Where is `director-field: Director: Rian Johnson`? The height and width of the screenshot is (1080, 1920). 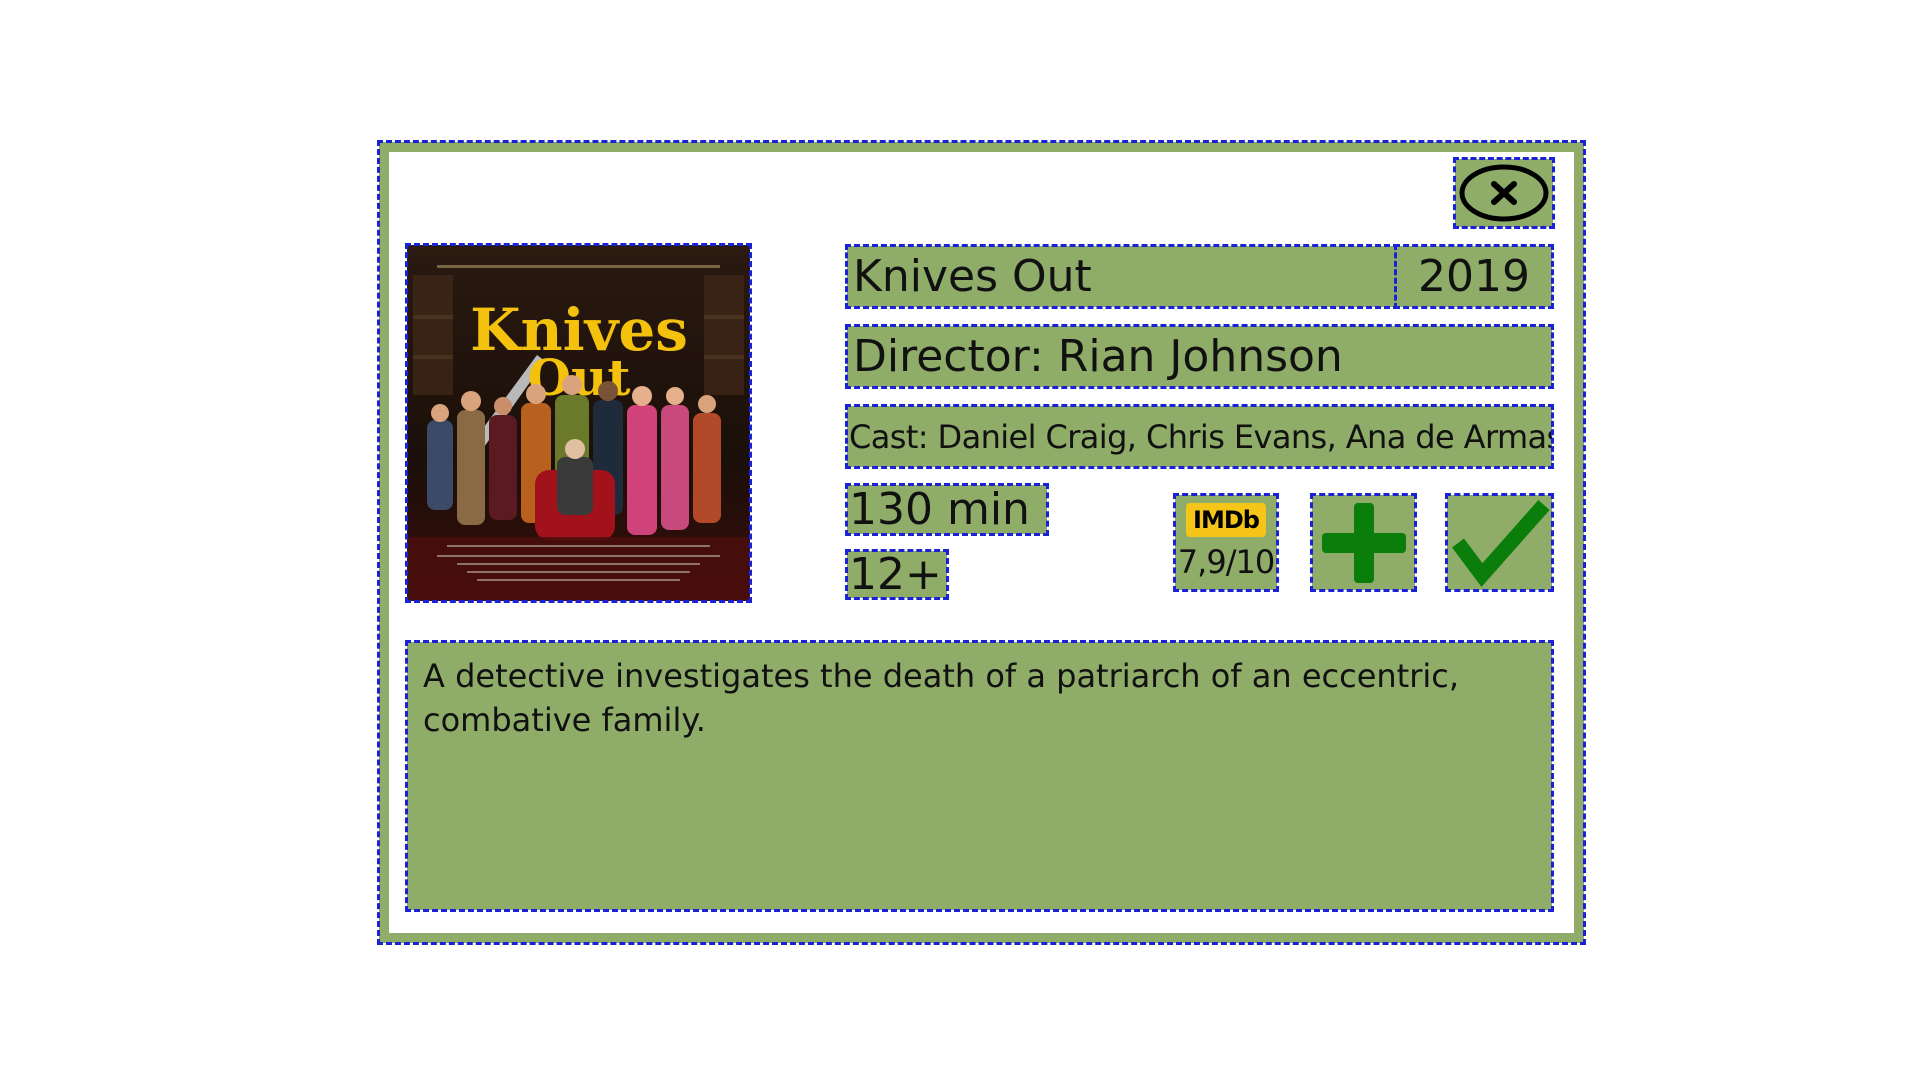 director-field: Director: Rian Johnson is located at coordinates (1199, 356).